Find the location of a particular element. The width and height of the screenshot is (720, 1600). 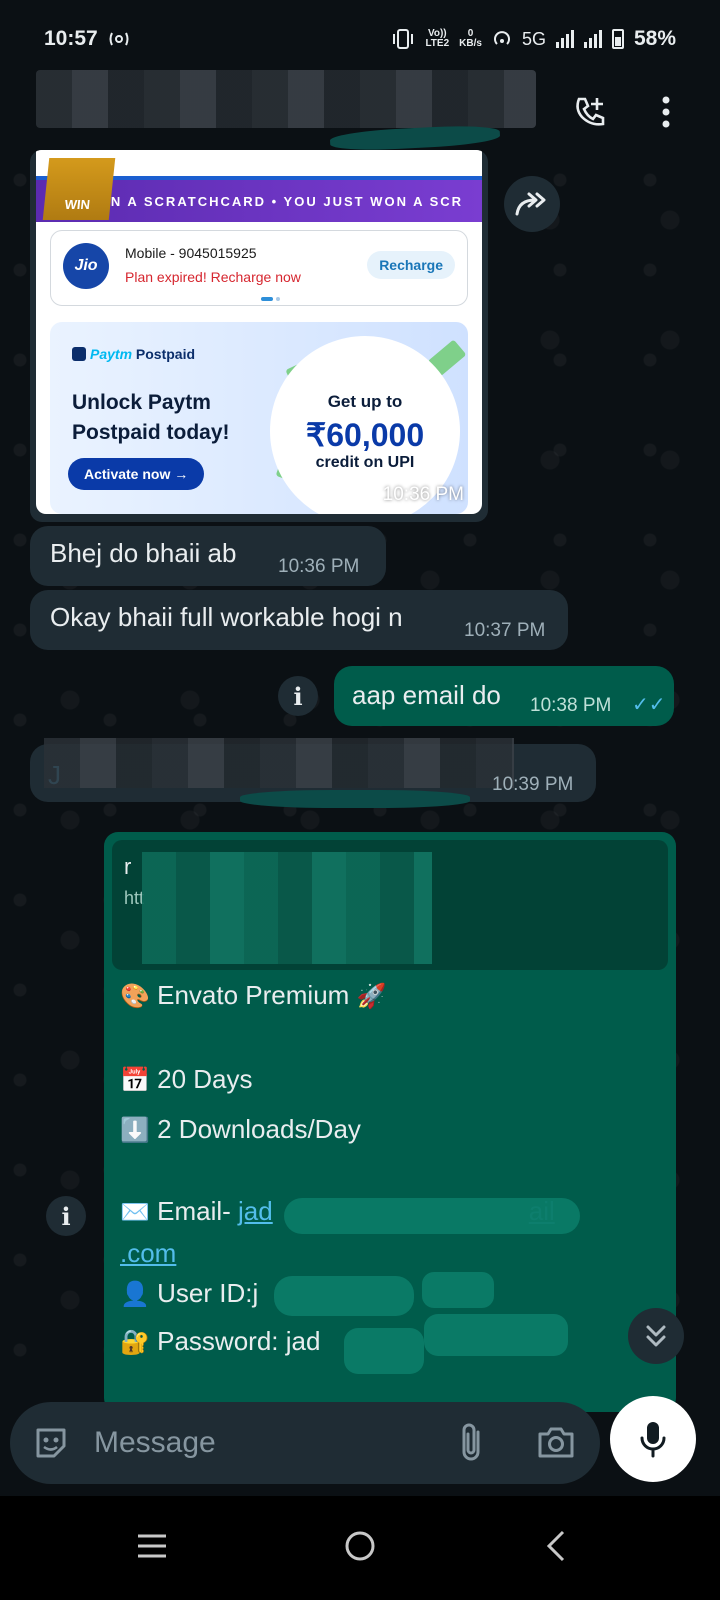

chat-header is located at coordinates (360, 115).